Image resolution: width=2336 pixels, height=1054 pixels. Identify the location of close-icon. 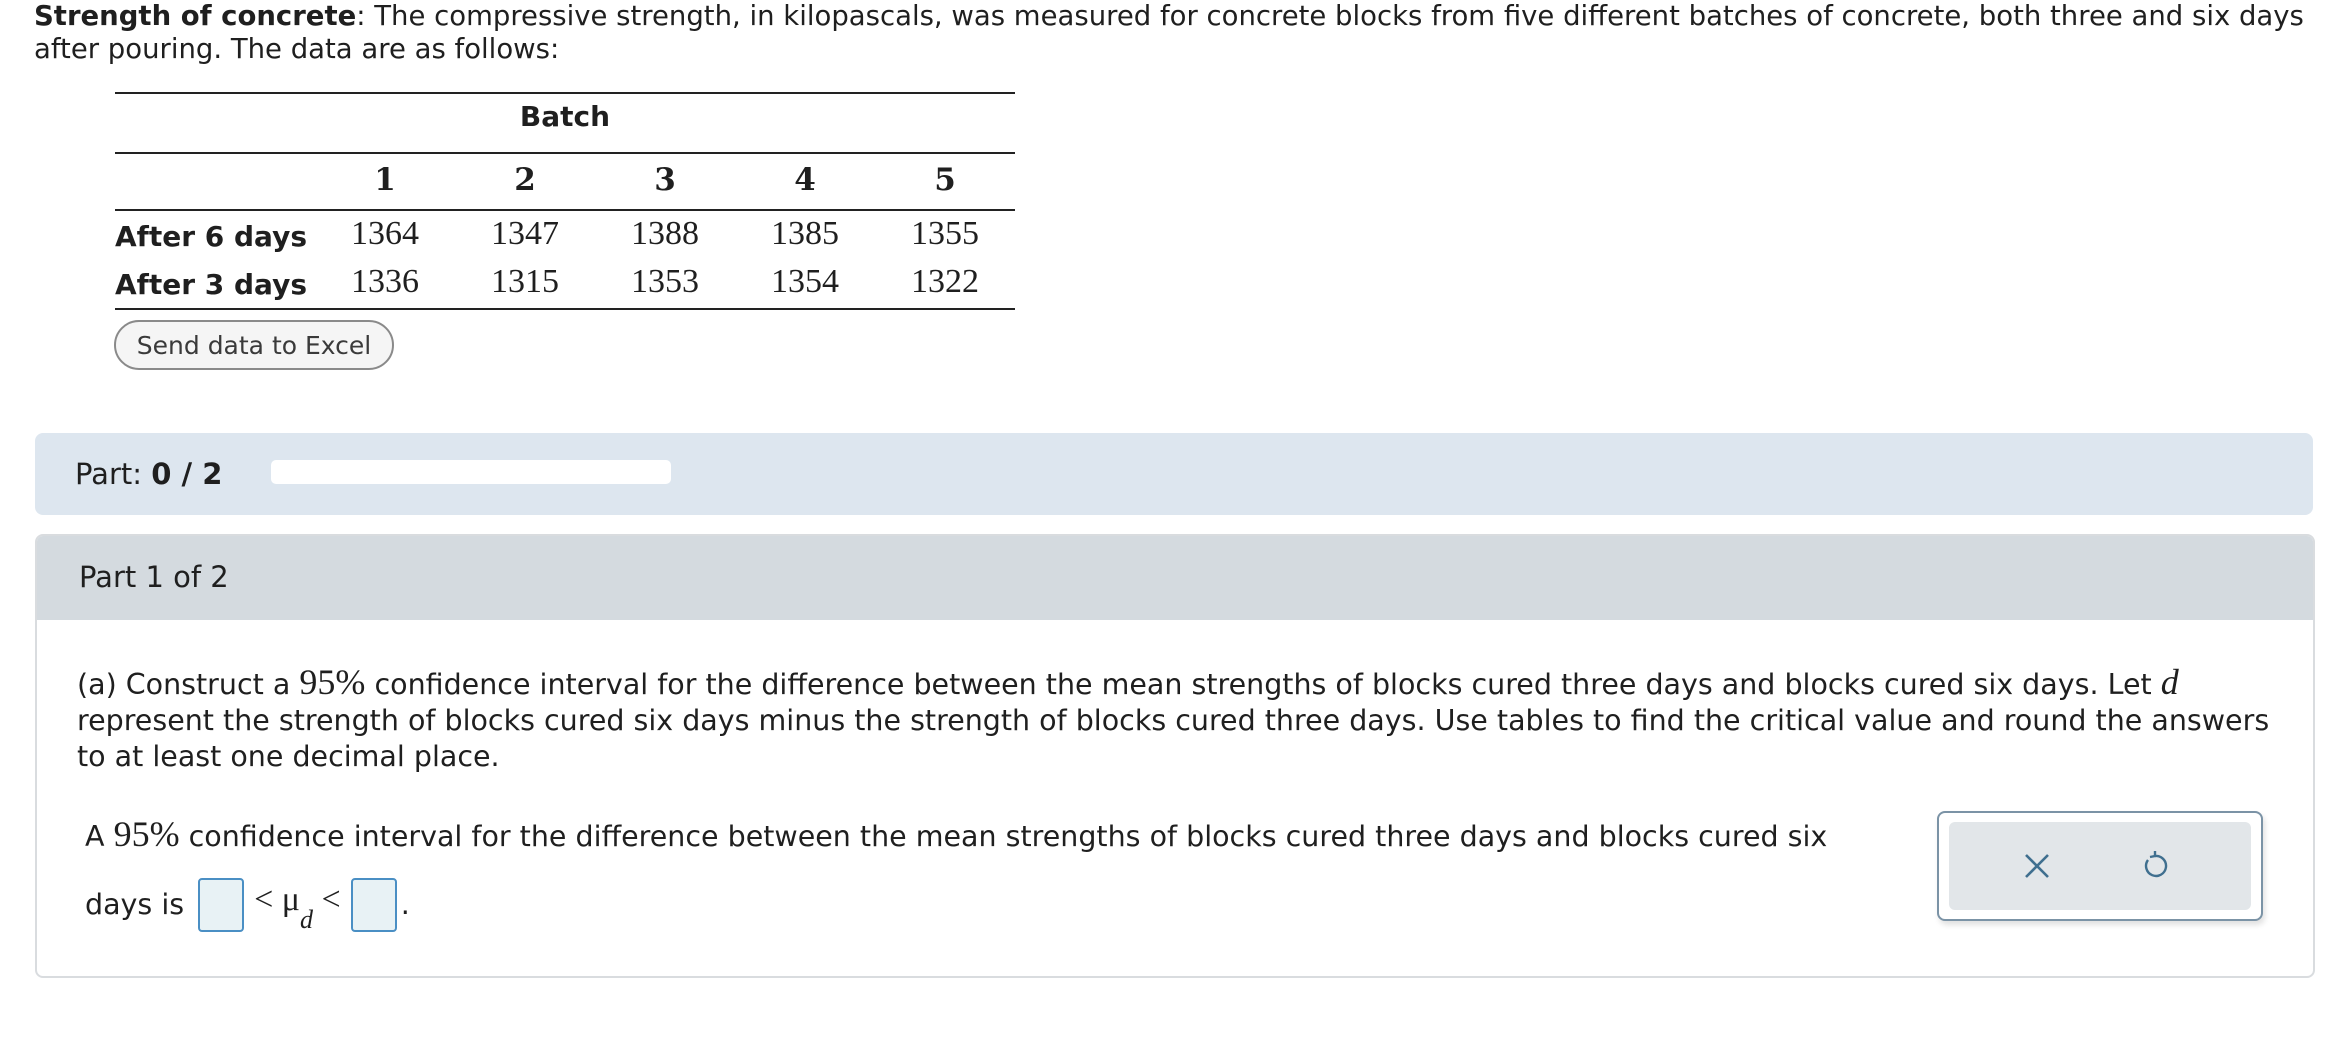
(2037, 866).